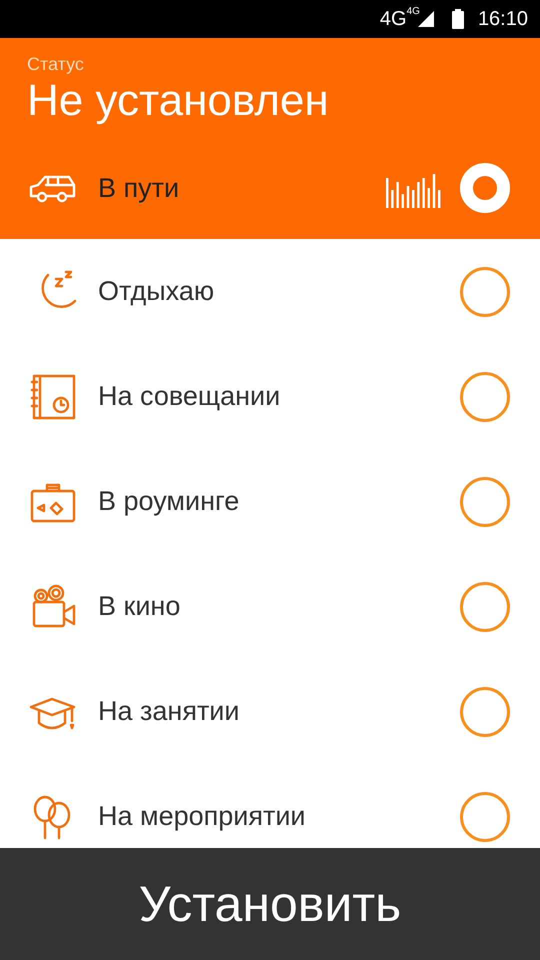  I want to click on network-small-label: 4G, so click(413, 11).